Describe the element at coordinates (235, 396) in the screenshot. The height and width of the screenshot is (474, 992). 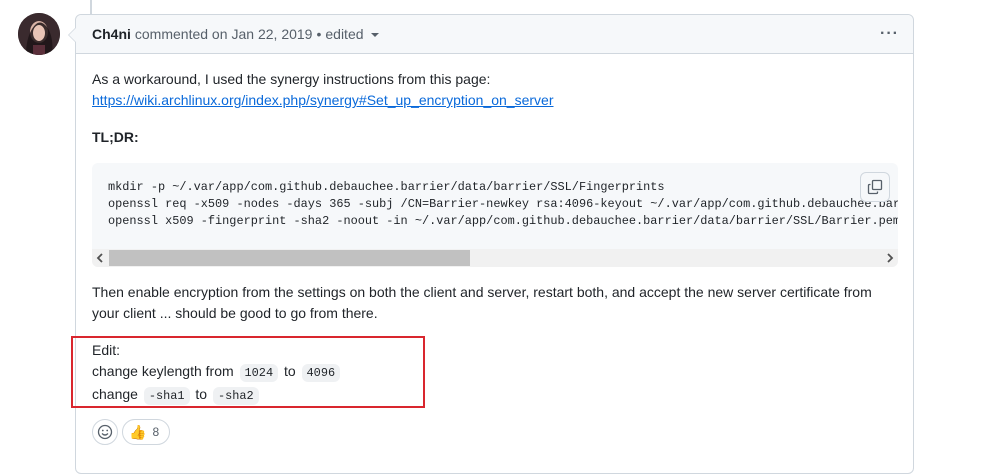
I see `hash-new: -sha2` at that location.